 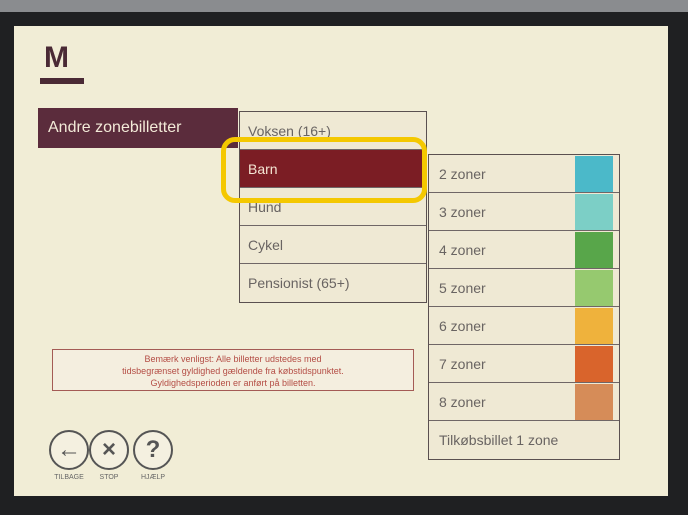 I want to click on zone-option-4: 4 zoner, so click(x=524, y=250).